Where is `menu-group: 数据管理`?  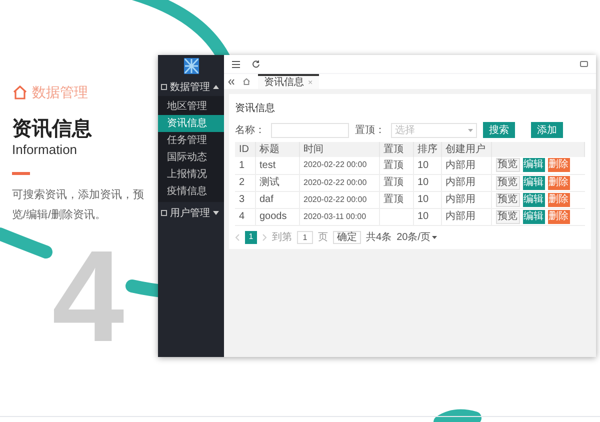
menu-group: 数据管理 is located at coordinates (191, 87).